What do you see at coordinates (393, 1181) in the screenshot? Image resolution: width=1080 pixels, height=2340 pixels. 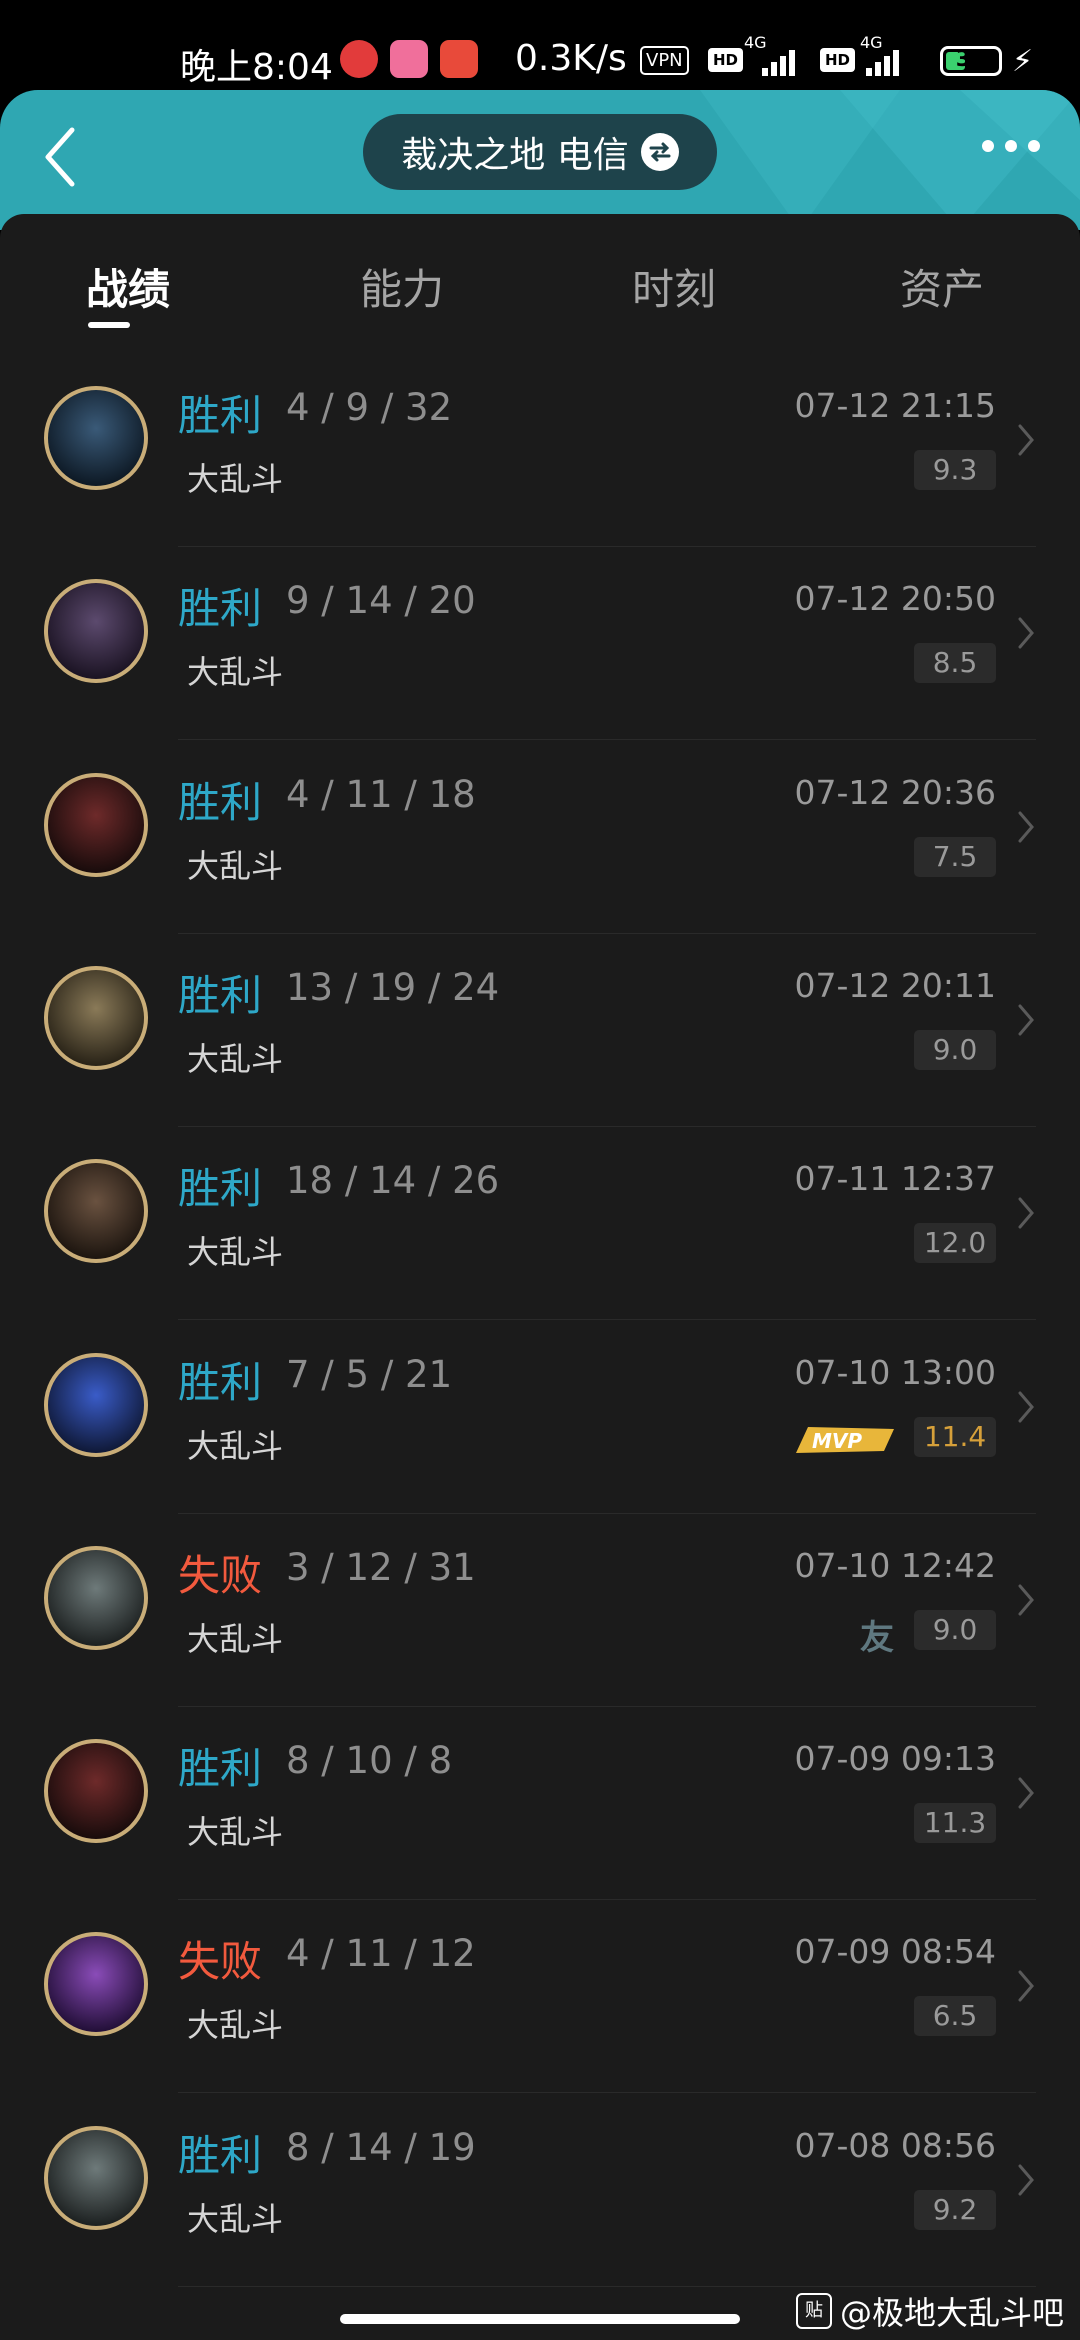 I see `match-kda: 18 / 14 / 26` at bounding box center [393, 1181].